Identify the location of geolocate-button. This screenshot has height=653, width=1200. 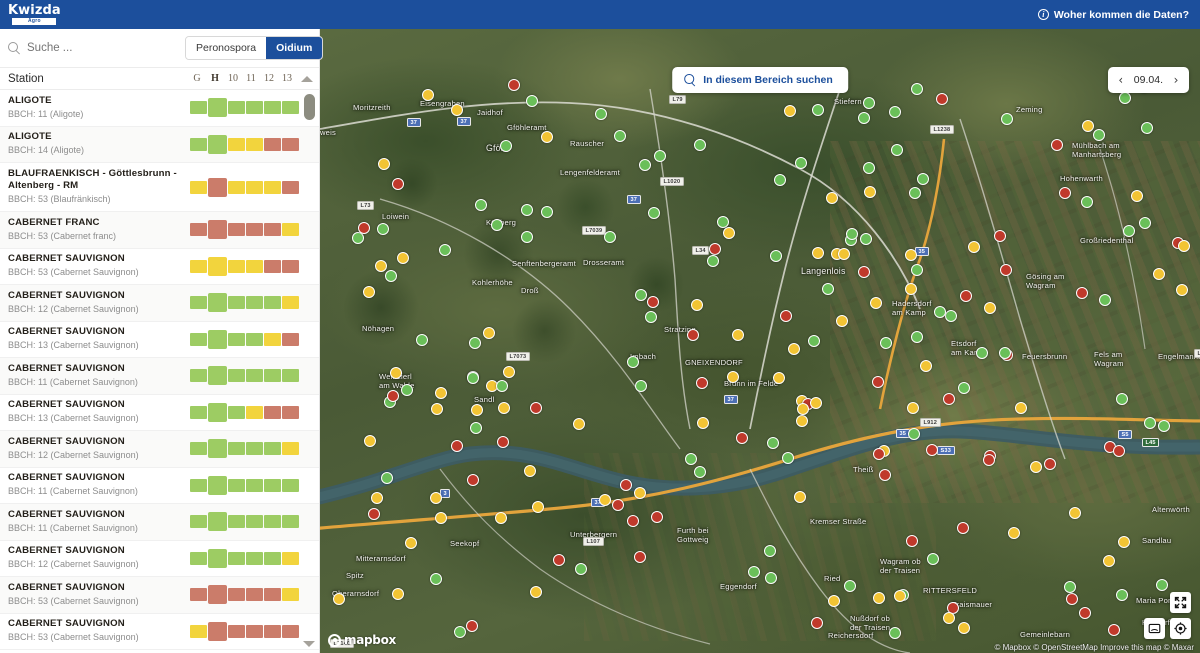
(1180, 628).